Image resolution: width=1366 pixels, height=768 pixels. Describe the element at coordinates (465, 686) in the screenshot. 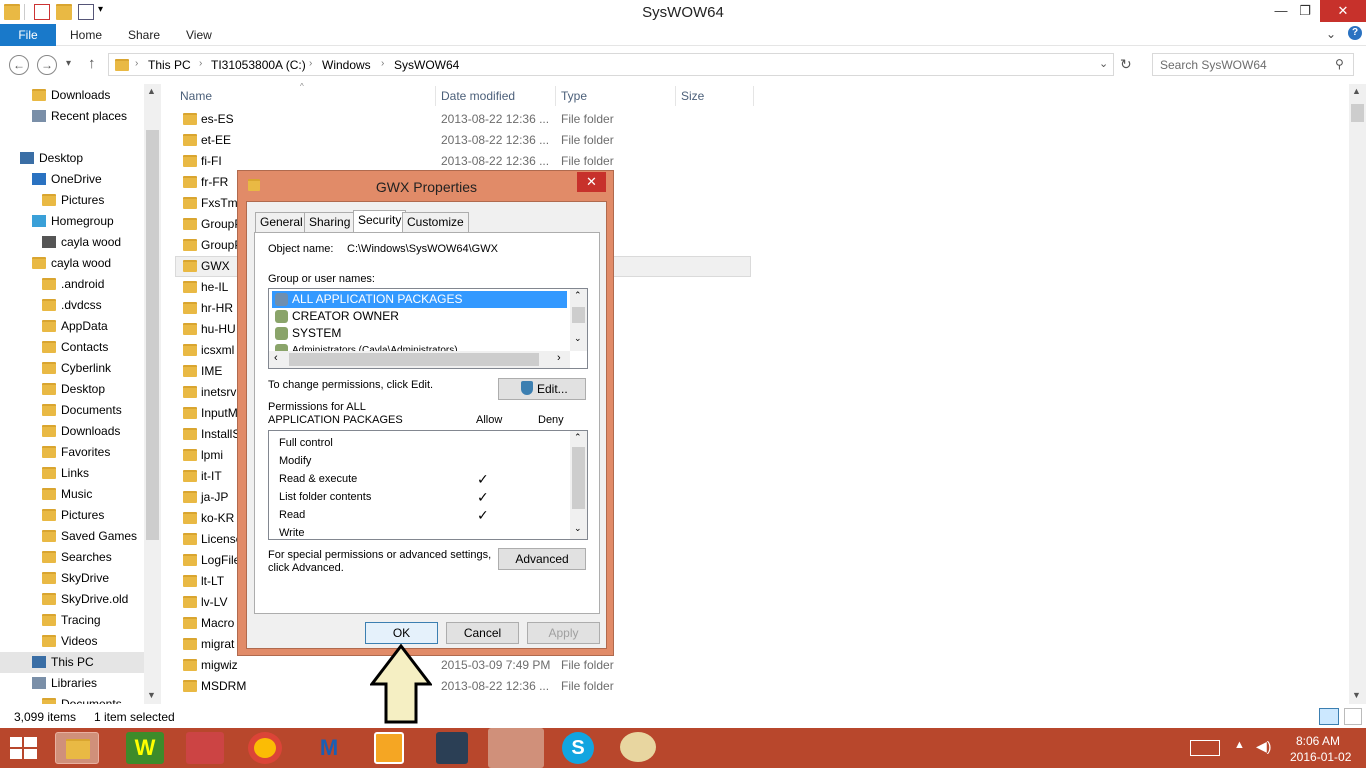

I see `table-row: MSDRM 2013-08-22 12:36 ... File folder` at that location.